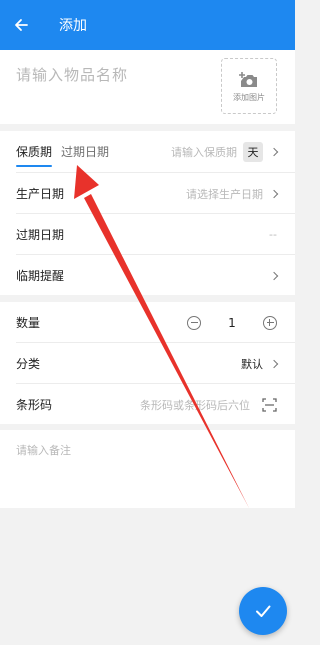 This screenshot has height=645, width=320. I want to click on production-date-row: 生产日期 请选择生产日期, so click(147, 193).